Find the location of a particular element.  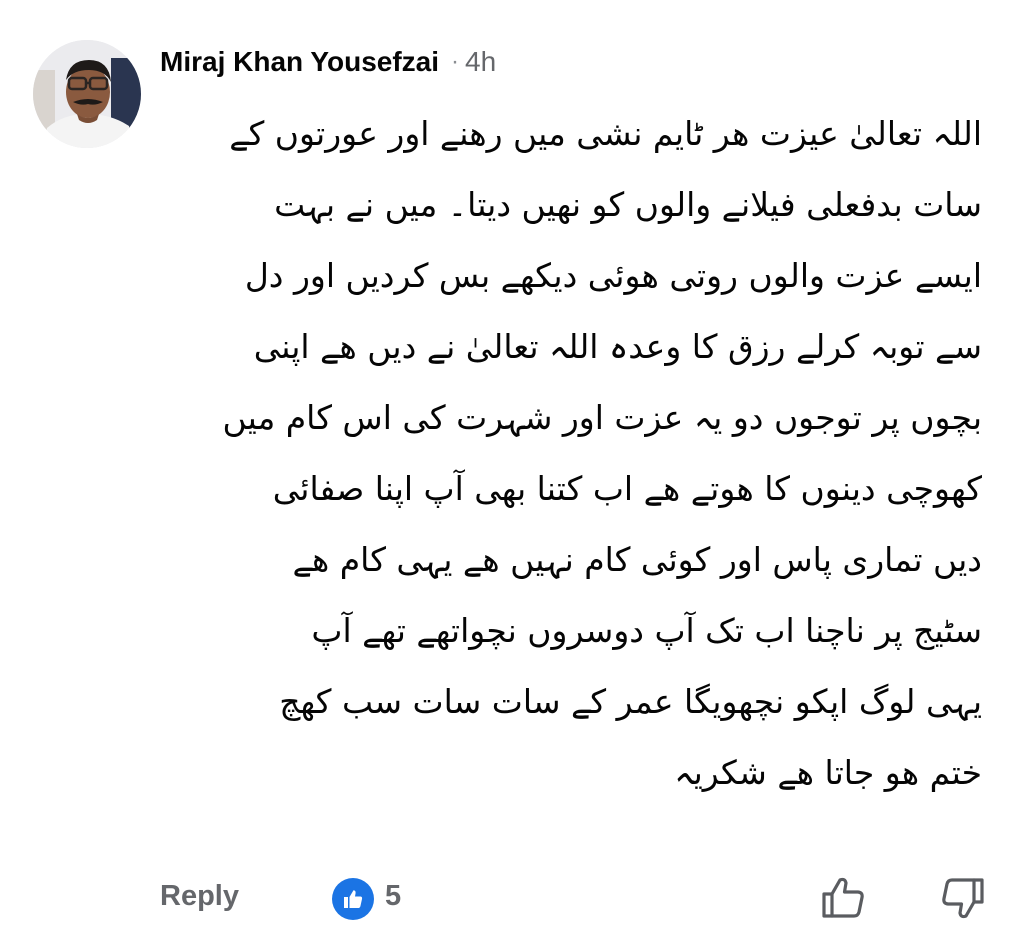

like-count: 5 is located at coordinates (393, 896).